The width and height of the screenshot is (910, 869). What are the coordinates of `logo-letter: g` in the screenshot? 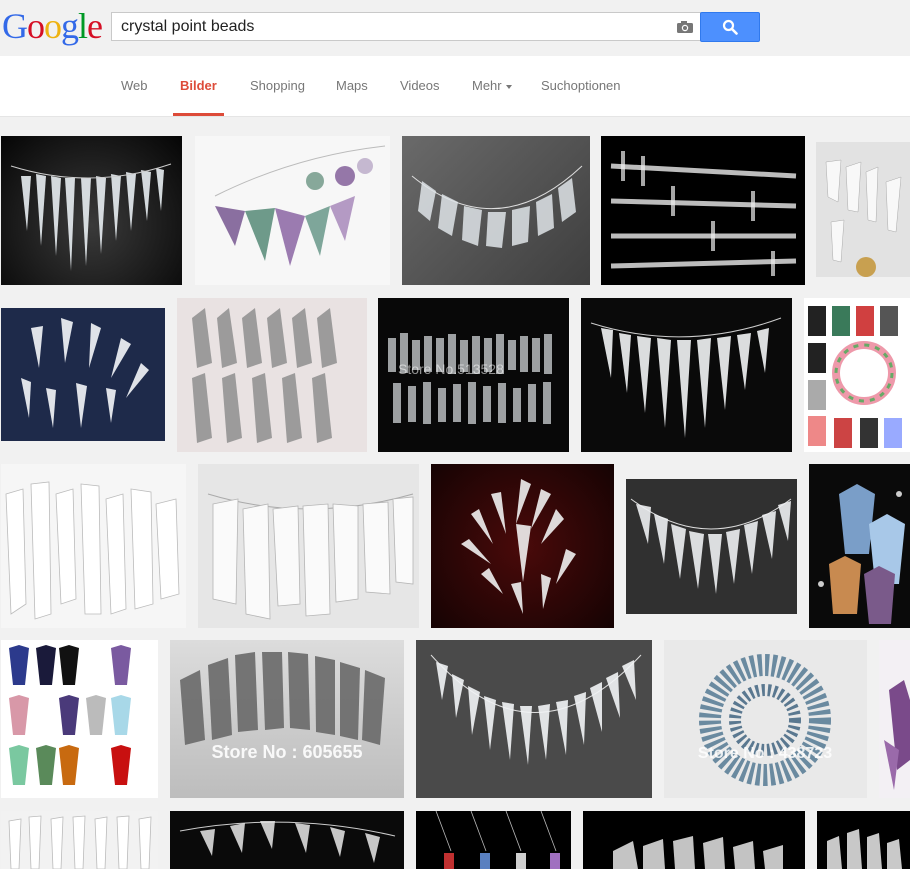 It's located at (70, 26).